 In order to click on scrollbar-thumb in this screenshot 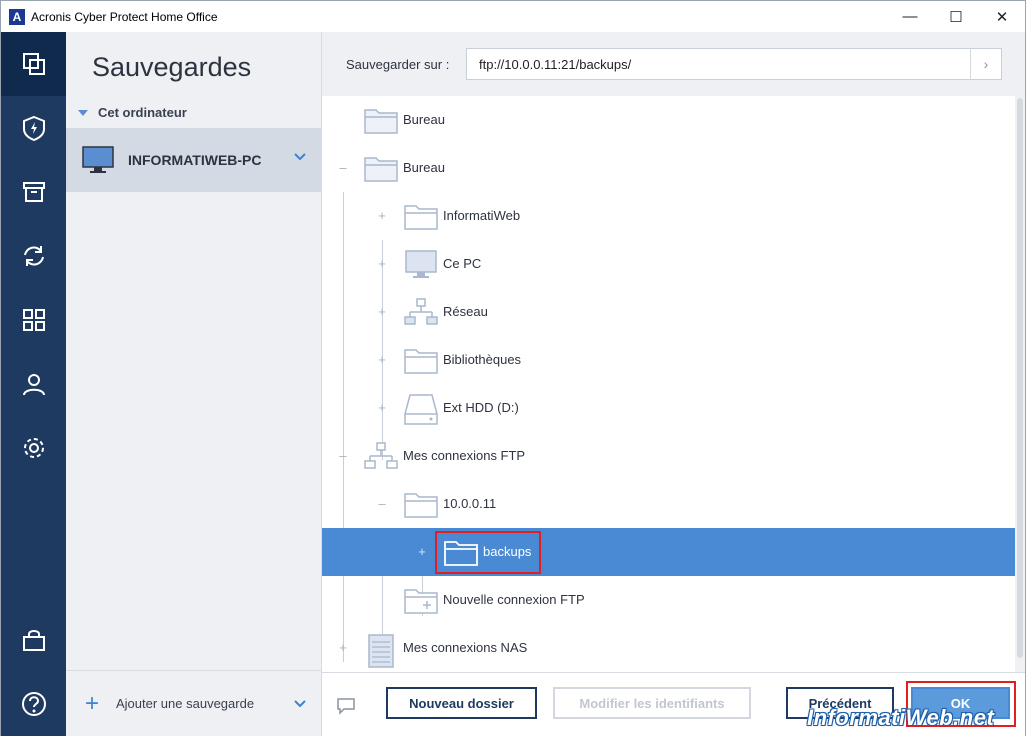, I will do `click(1020, 378)`.